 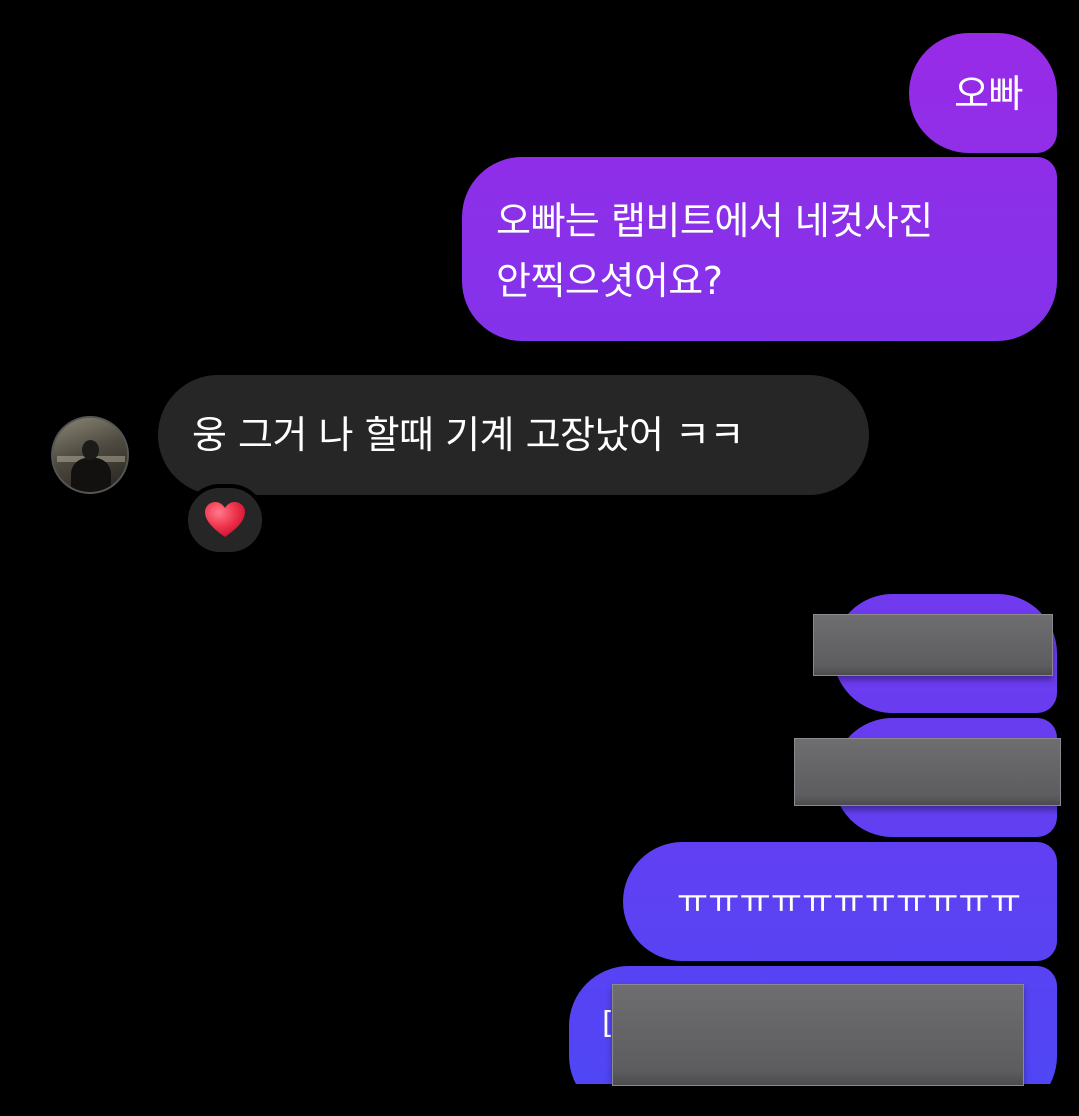 I want to click on heart-icon, so click(x=225, y=519).